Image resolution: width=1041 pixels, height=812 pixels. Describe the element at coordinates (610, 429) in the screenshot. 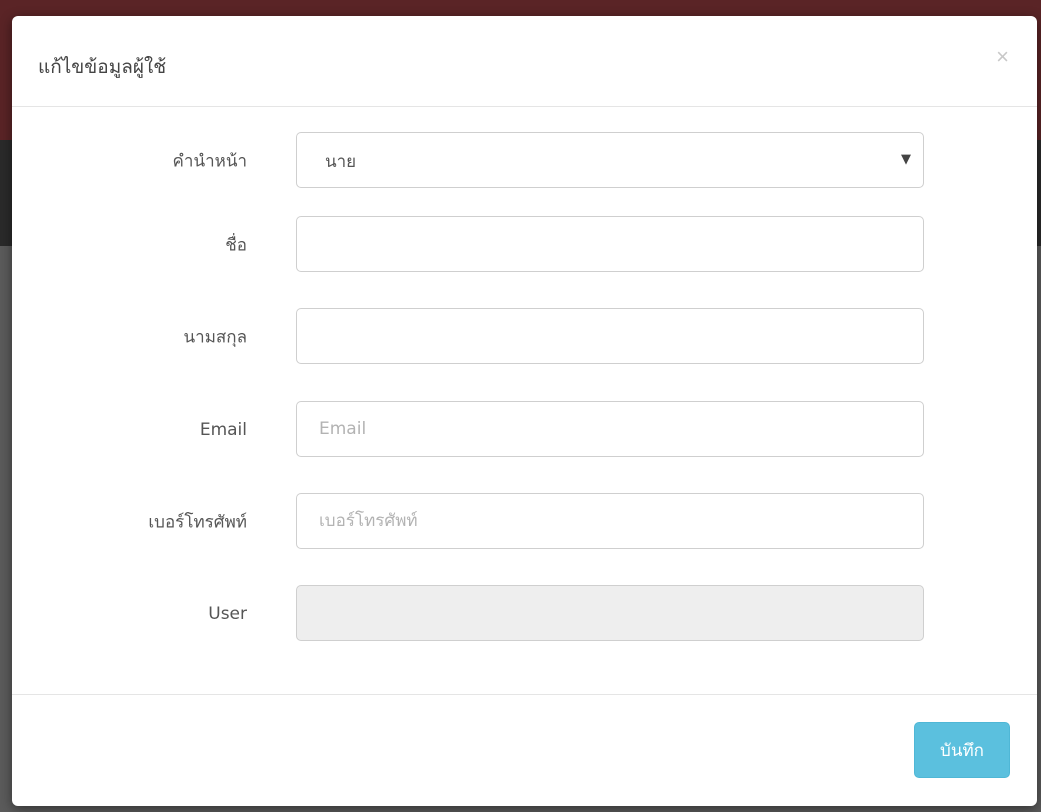

I see `email-input` at that location.